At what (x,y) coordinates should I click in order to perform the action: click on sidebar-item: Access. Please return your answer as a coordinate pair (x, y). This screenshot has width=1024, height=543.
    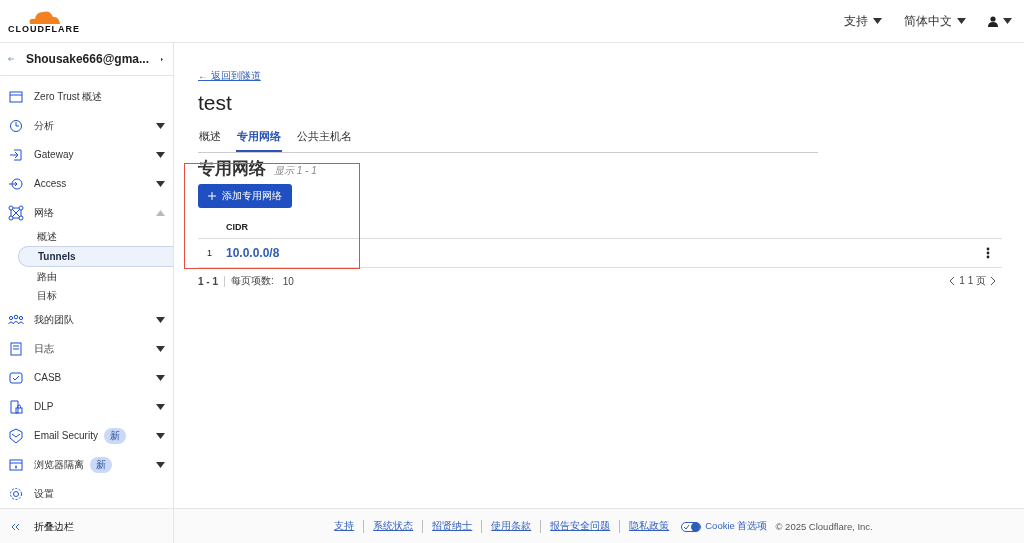
    Looking at the image, I should click on (86, 183).